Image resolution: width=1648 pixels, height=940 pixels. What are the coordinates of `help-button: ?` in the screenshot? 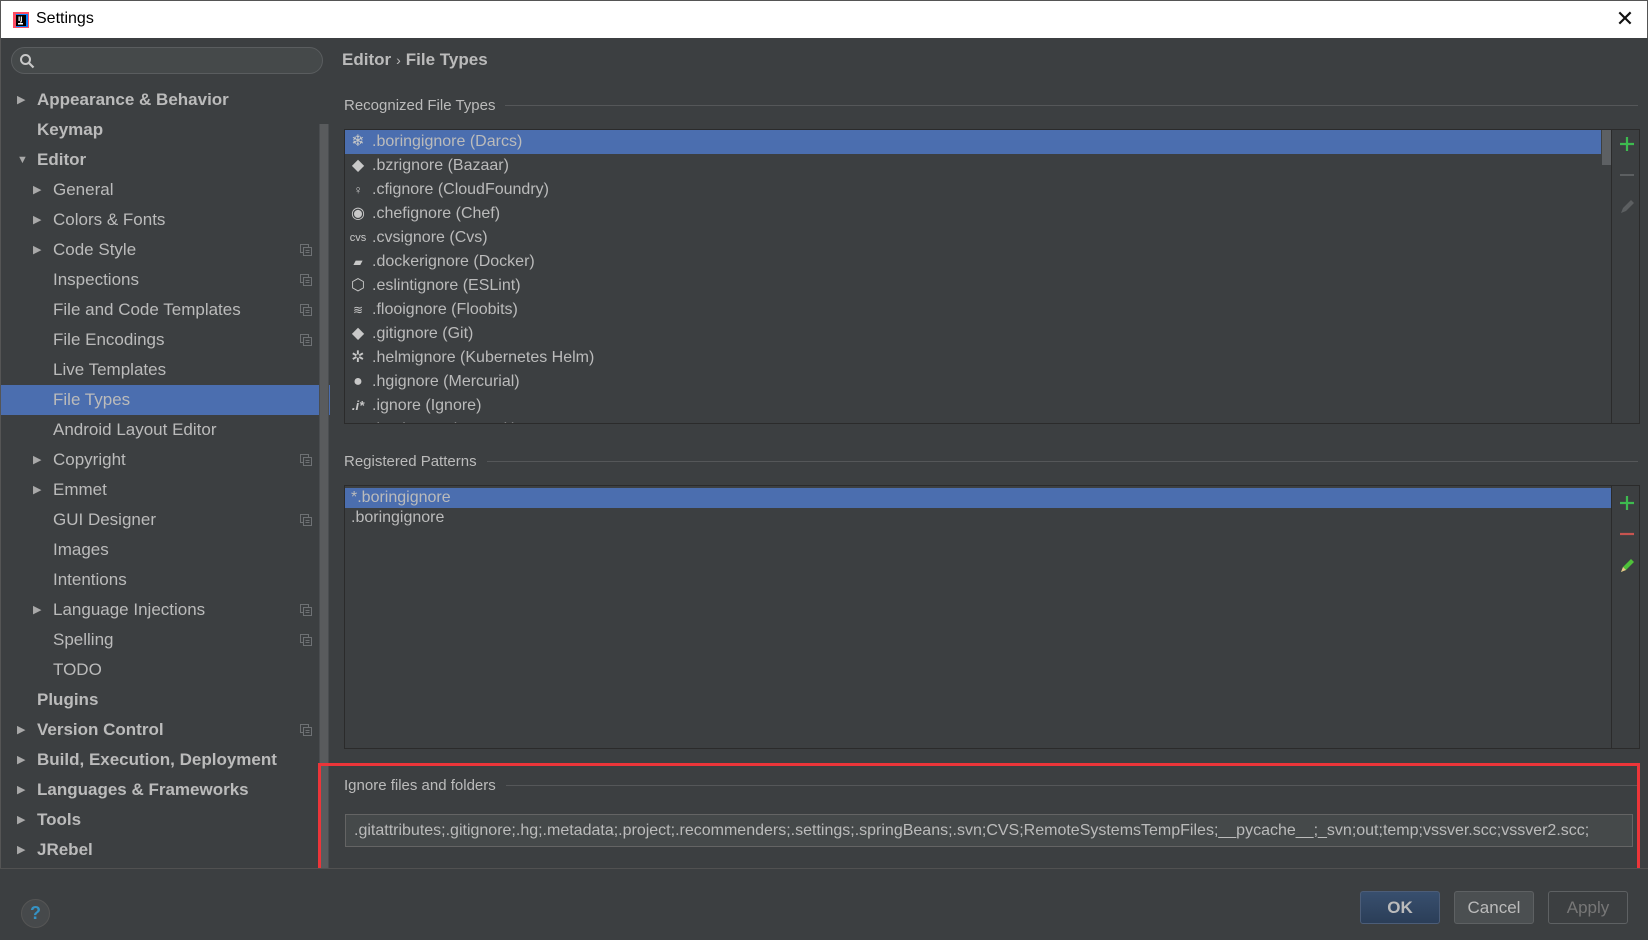 It's located at (35, 913).